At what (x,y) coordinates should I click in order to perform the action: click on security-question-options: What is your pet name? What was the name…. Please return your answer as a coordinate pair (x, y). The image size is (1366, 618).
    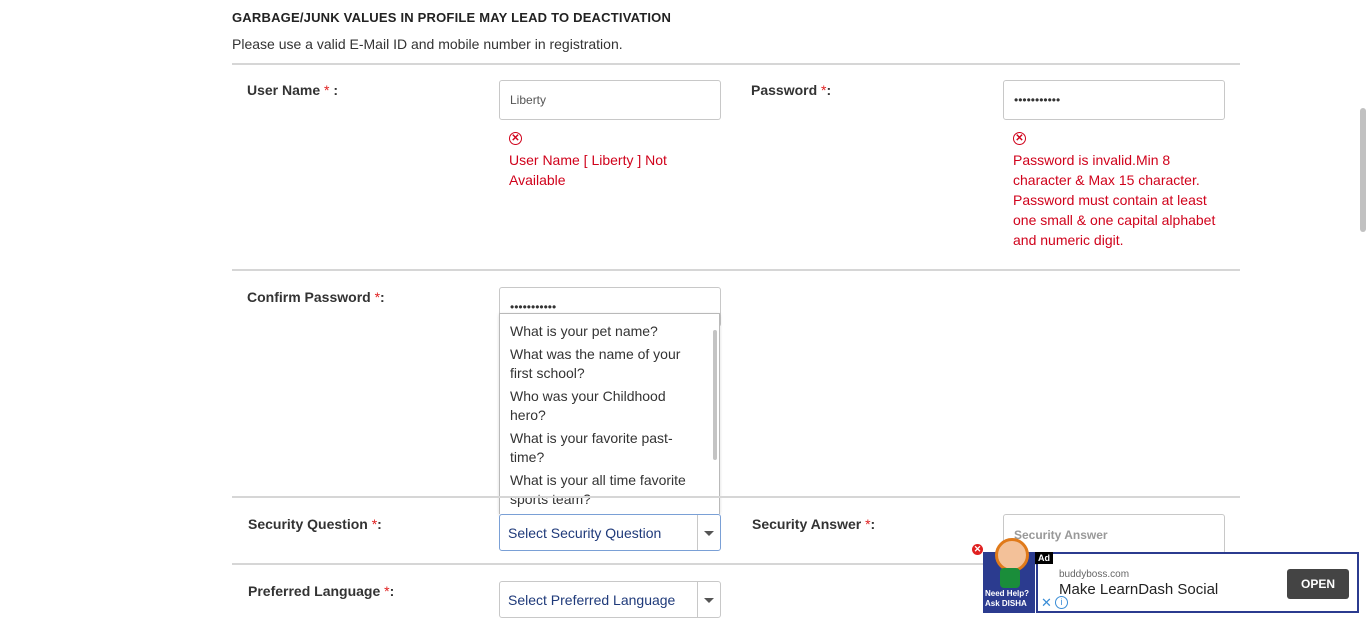
    Looking at the image, I should click on (609, 413).